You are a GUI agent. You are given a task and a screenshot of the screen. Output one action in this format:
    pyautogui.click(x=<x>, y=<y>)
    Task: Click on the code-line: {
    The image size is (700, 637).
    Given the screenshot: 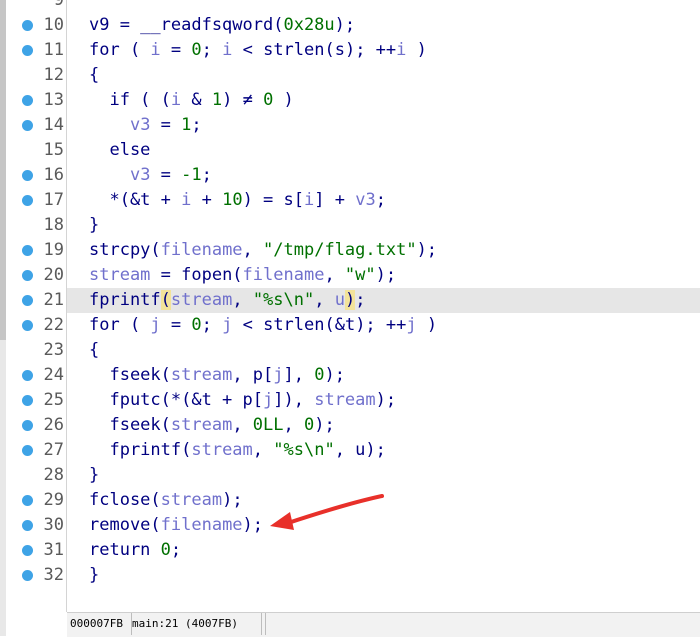 What is the action you would take?
    pyautogui.click(x=383, y=75)
    